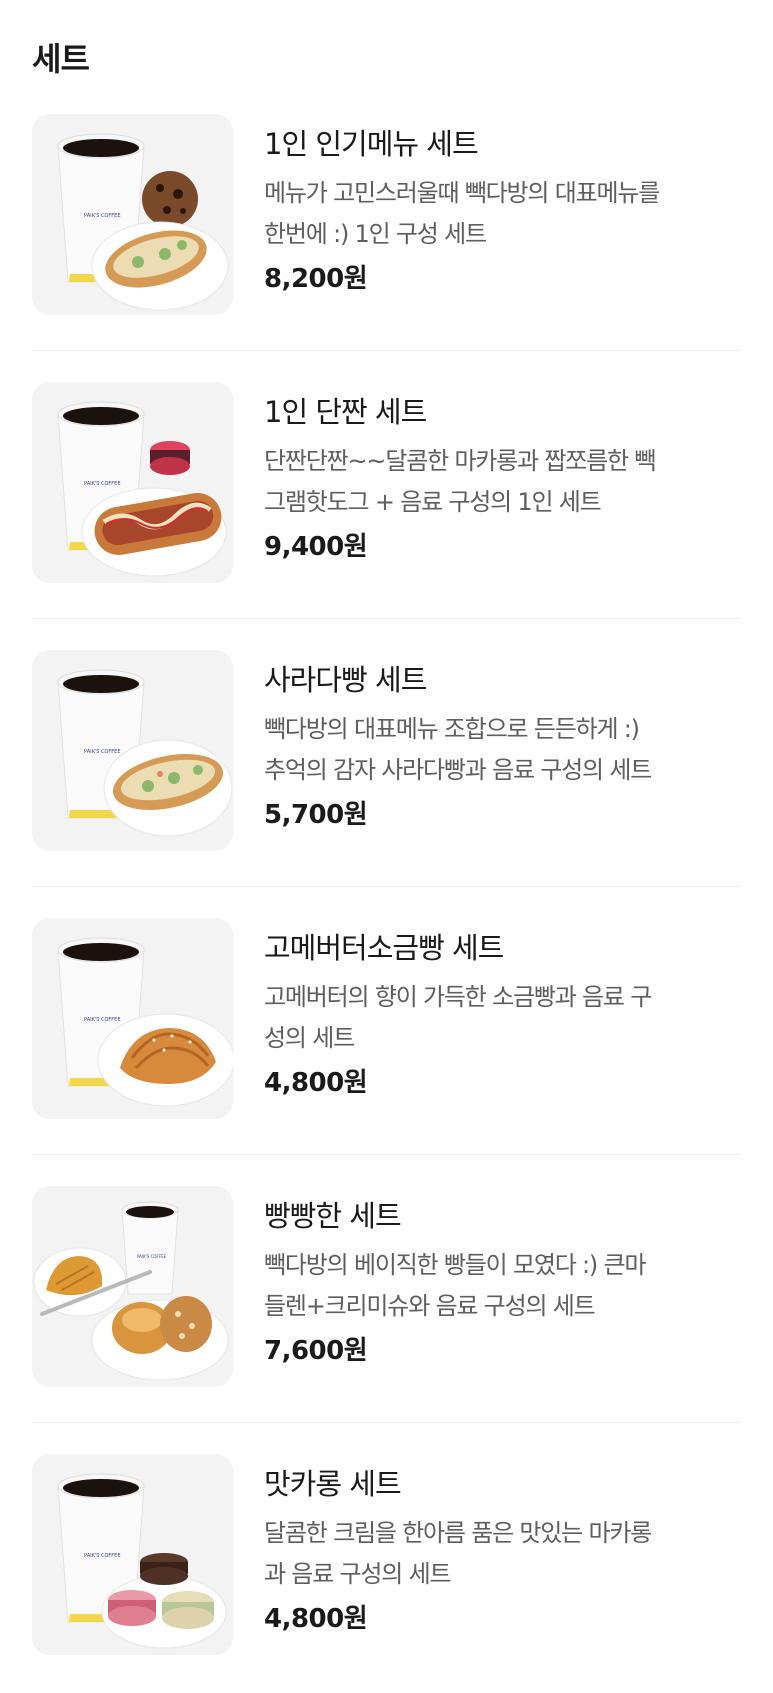 The image size is (773, 1693). I want to click on menu-description: 메뉴가 고민스러울때 빽다방의 대표메뉴를 한번에 :) 1인 구성 세트, so click(502, 214).